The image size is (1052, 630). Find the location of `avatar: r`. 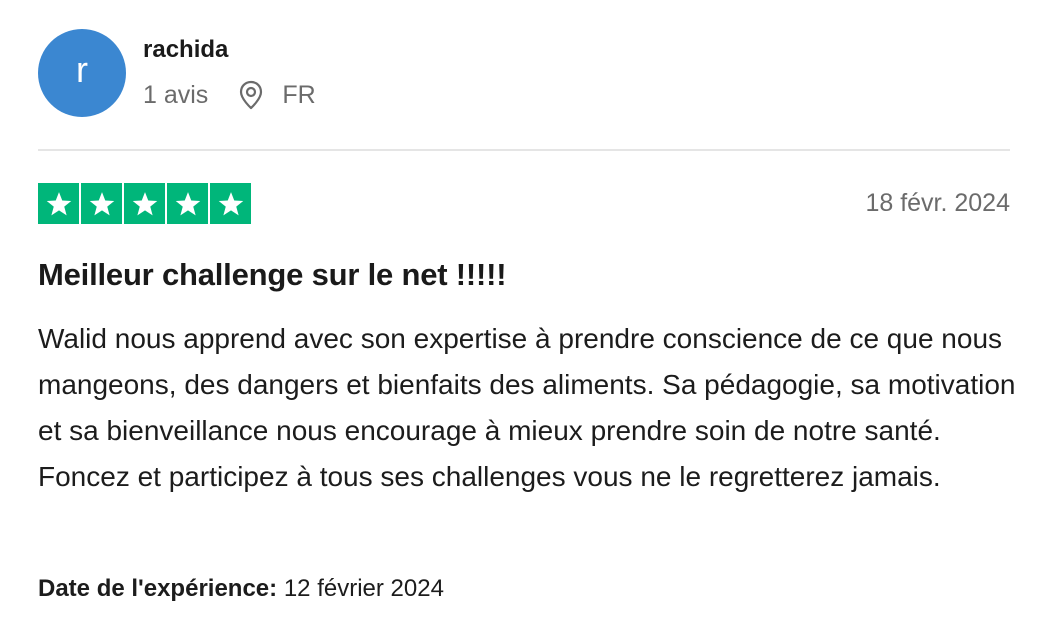

avatar: r is located at coordinates (82, 73).